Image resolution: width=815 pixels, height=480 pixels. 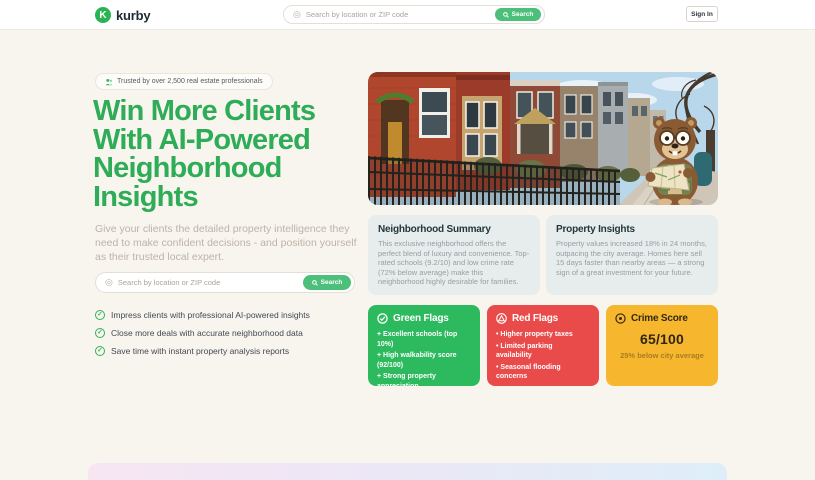 I want to click on kurby-logo-icon: K, so click(x=103, y=15).